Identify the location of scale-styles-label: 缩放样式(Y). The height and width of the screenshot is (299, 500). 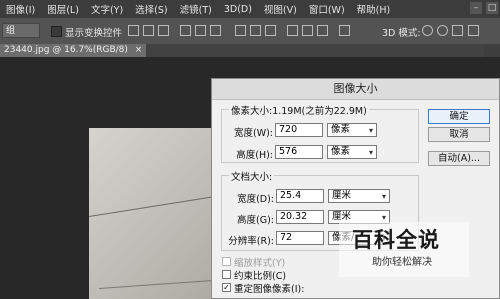
(260, 263).